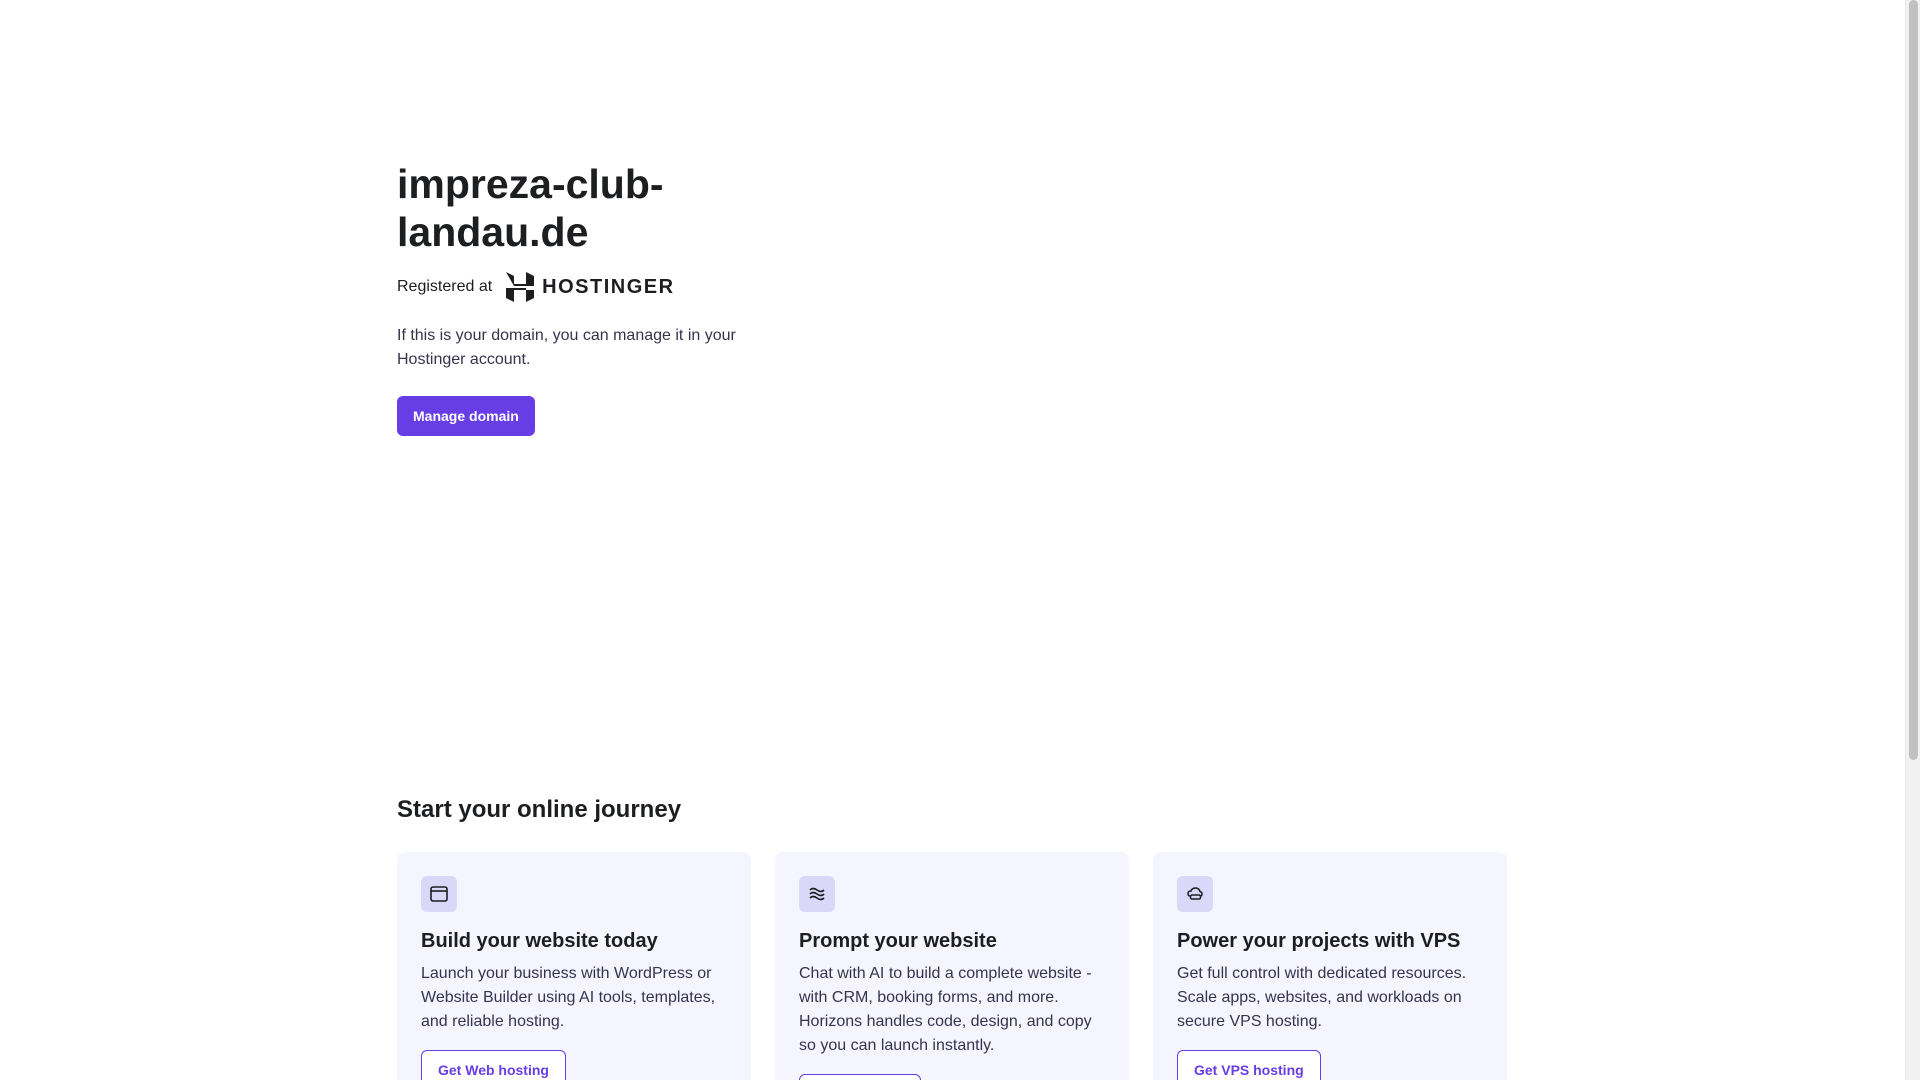  Describe the element at coordinates (1319, 941) in the screenshot. I see `card-title: Power your projects with VPS` at that location.